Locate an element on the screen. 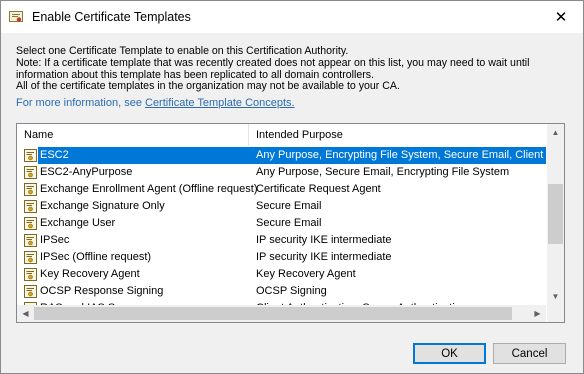 The height and width of the screenshot is (374, 584). vertical-scrollbar: ▲ ▼ is located at coordinates (555, 214).